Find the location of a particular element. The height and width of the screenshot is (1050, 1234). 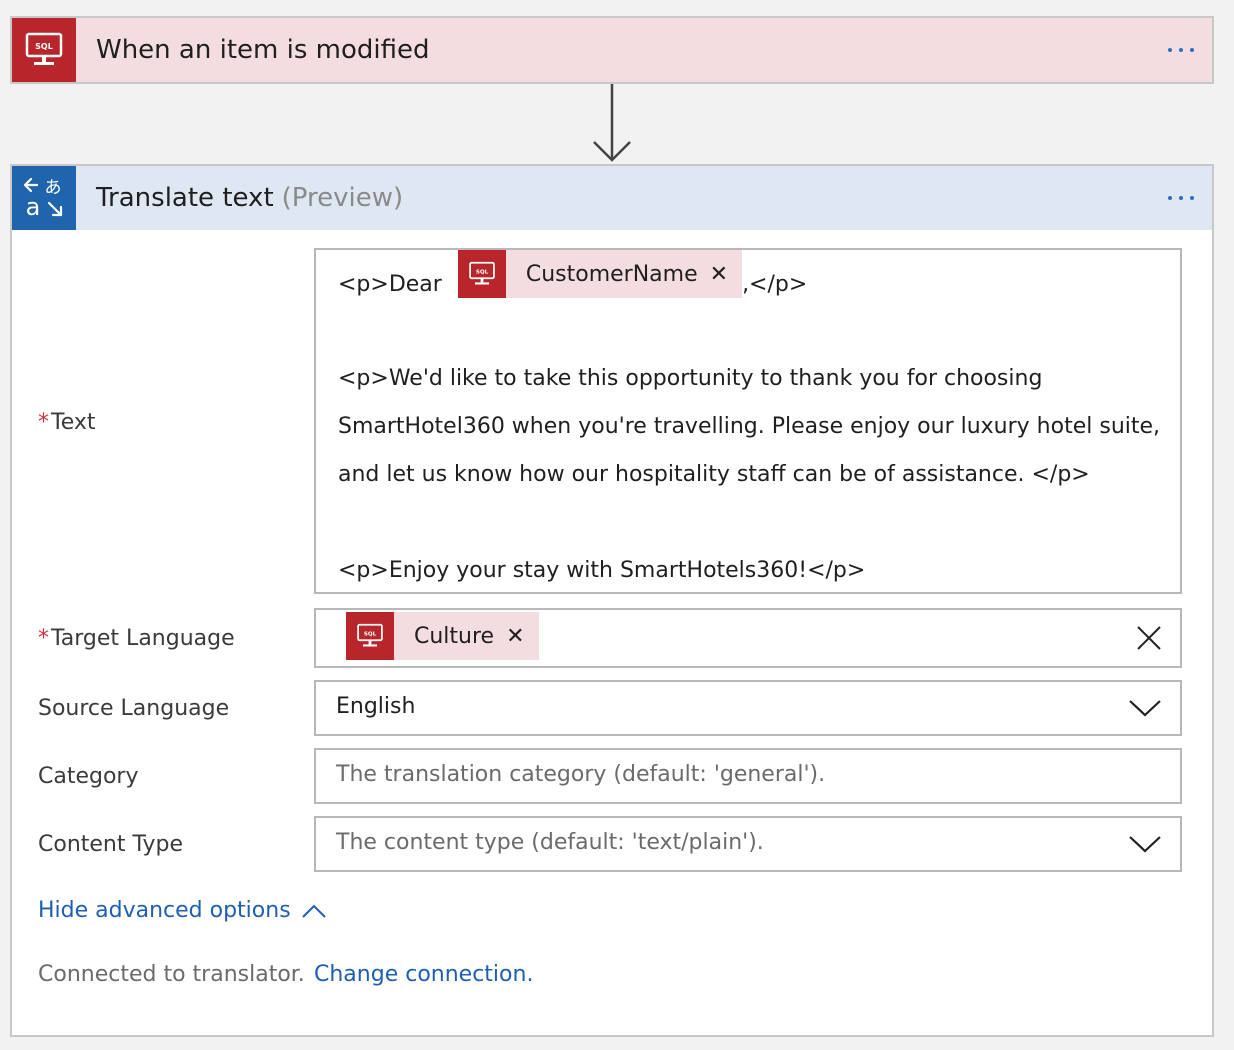

chevron-up-icon is located at coordinates (313, 911).